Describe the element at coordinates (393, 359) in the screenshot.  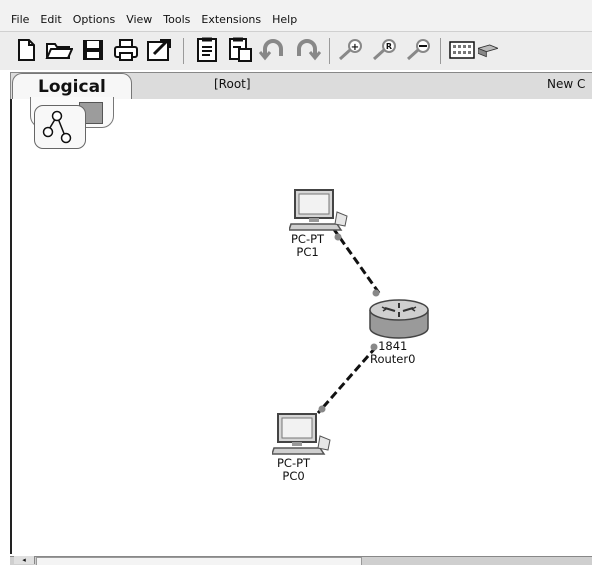
I see `device-name: Router0` at that location.